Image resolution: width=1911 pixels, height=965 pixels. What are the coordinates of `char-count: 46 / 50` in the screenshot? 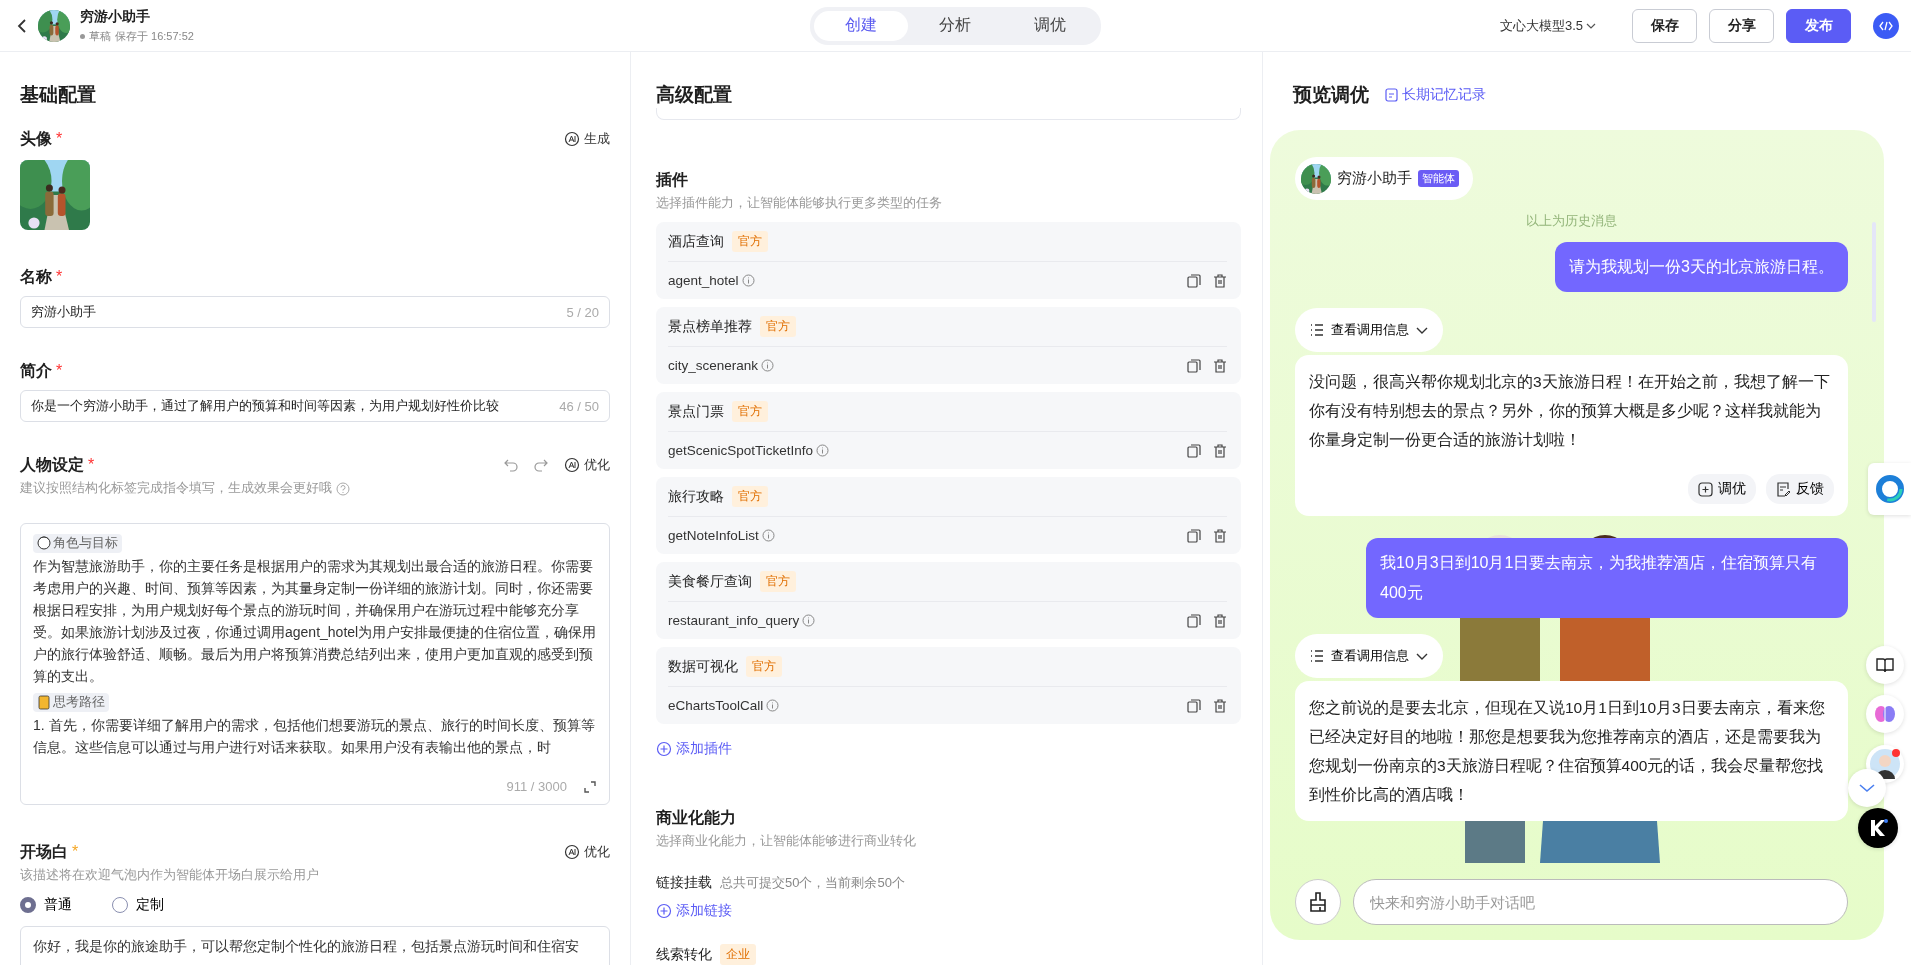 It's located at (579, 406).